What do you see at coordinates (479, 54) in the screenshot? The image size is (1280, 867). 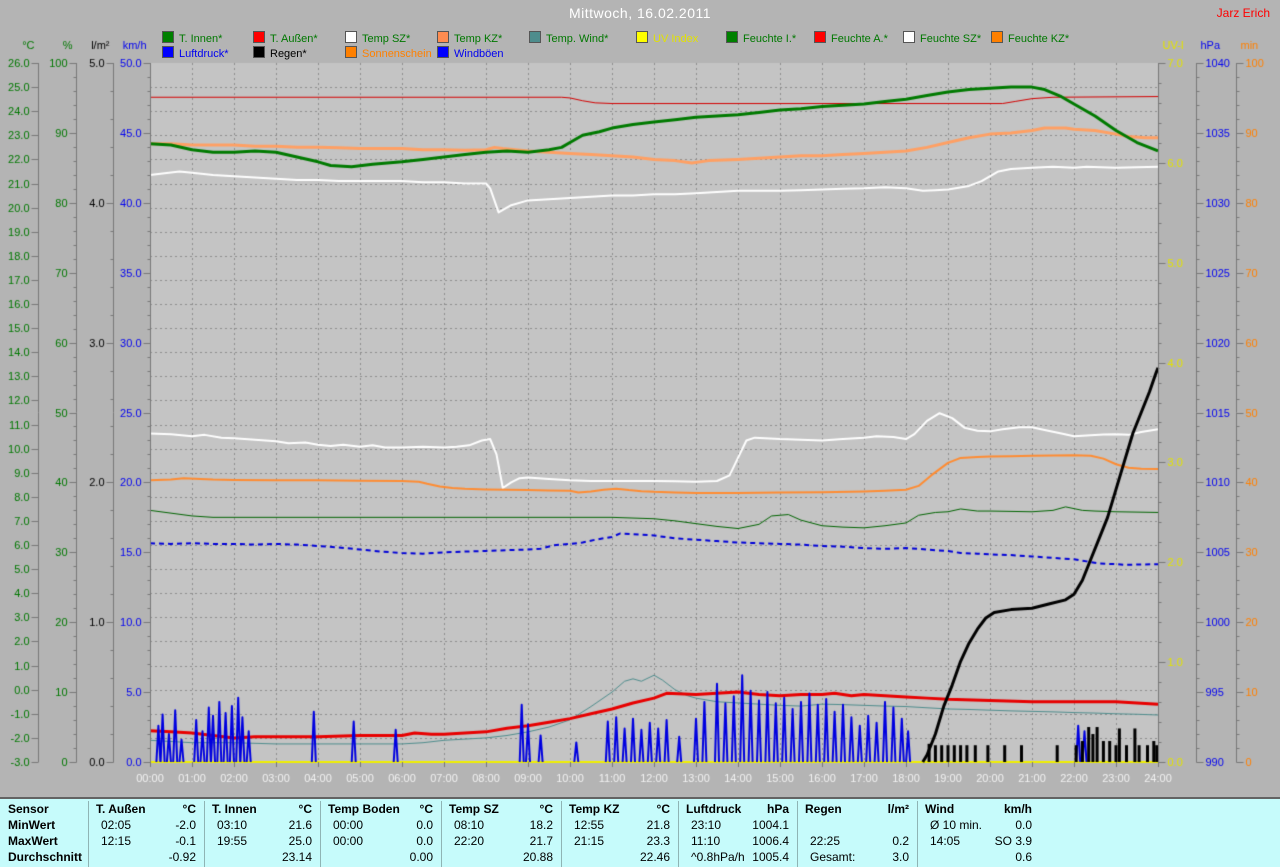 I see `legend-label: Windböen` at bounding box center [479, 54].